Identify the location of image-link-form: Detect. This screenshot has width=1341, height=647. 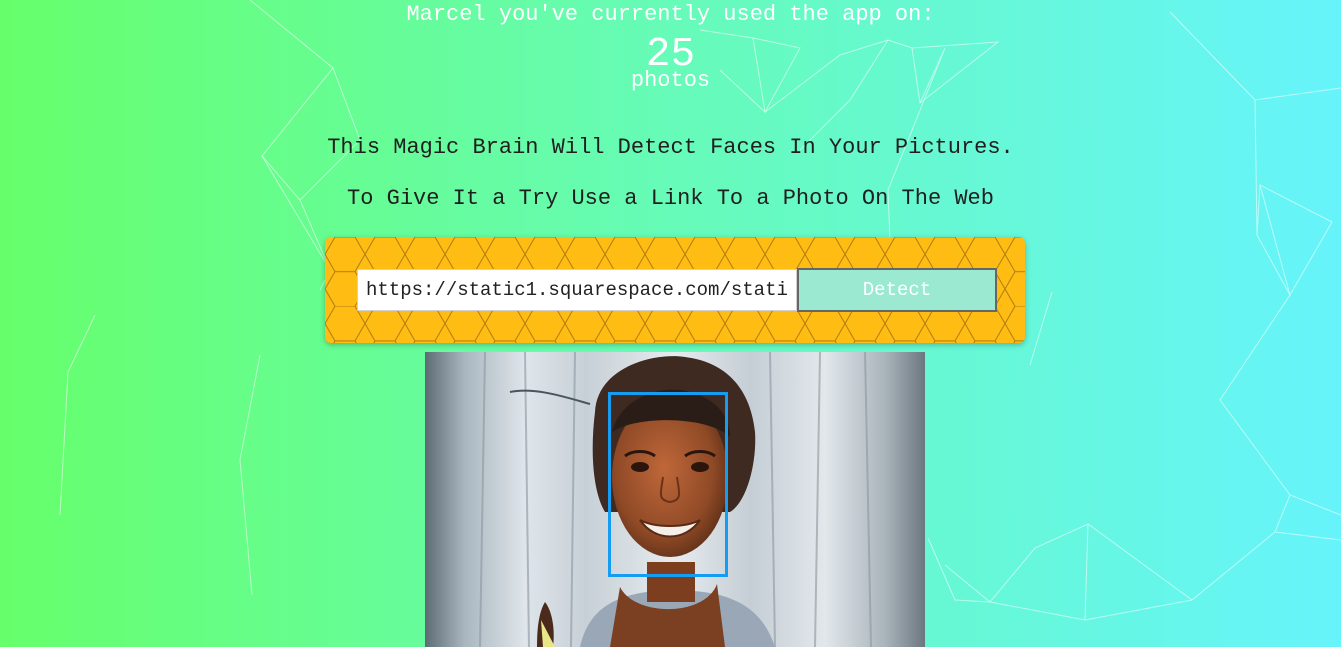
(675, 290).